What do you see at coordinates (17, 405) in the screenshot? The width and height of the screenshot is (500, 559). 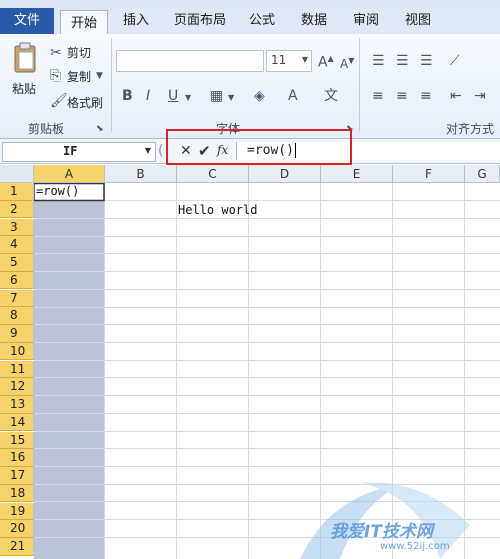 I see `row-header-13: 13` at bounding box center [17, 405].